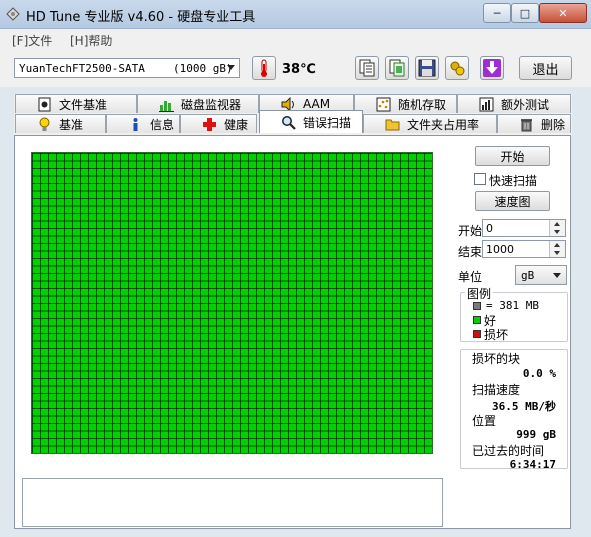 Image resolution: width=591 pixels, height=537 pixels. What do you see at coordinates (524, 228) in the screenshot?
I see `start-position-input: 0` at bounding box center [524, 228].